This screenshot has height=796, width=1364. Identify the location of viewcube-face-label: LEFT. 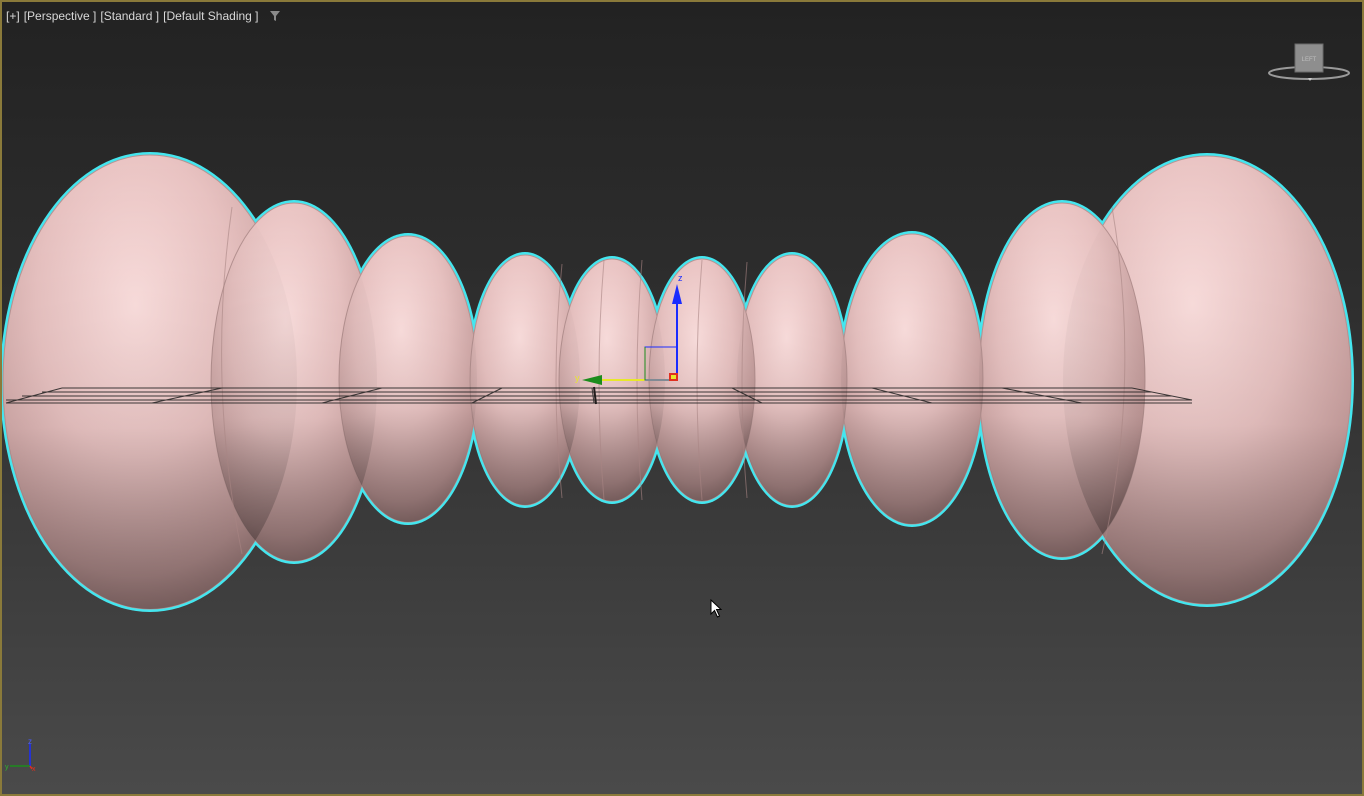
(1309, 60).